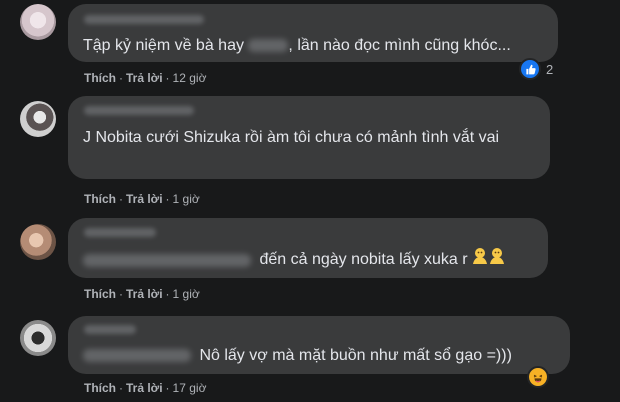 The image size is (620, 402). I want to click on haha-icon, so click(538, 377).